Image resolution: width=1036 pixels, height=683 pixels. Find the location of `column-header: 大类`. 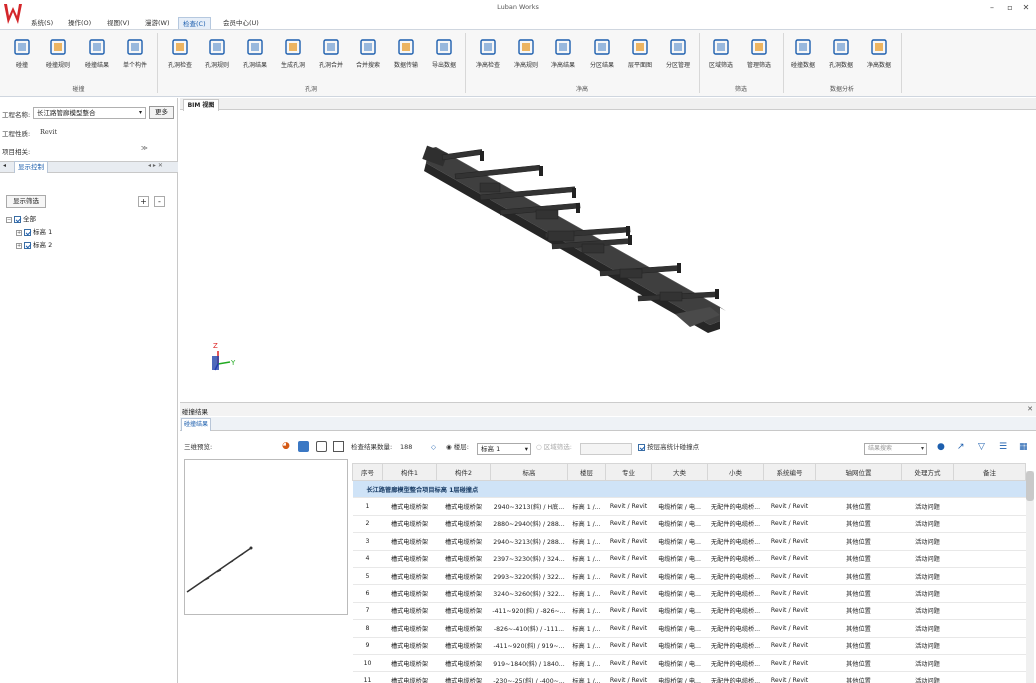

column-header: 大类 is located at coordinates (679, 472).